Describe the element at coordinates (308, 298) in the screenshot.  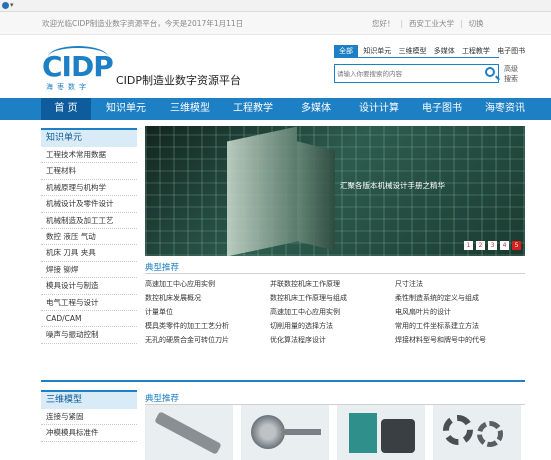
I see `recommend-link: 数控机床工作原理与组成` at that location.